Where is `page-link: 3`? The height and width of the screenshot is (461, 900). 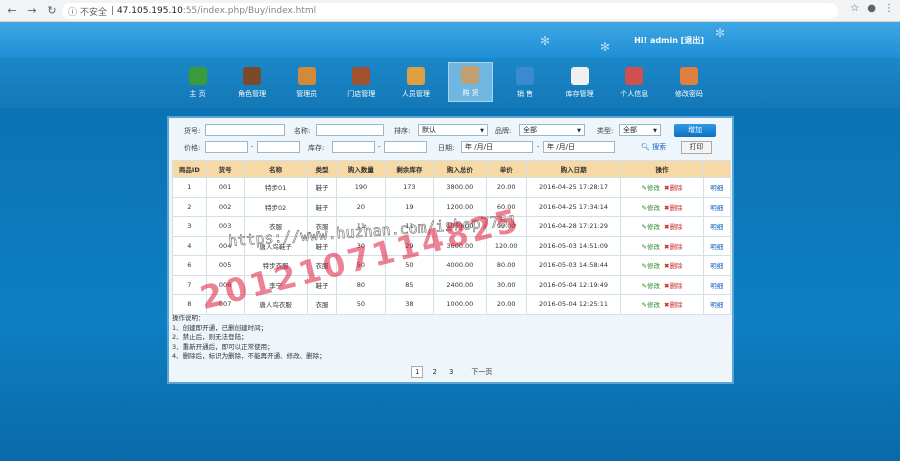 page-link: 3 is located at coordinates (451, 372).